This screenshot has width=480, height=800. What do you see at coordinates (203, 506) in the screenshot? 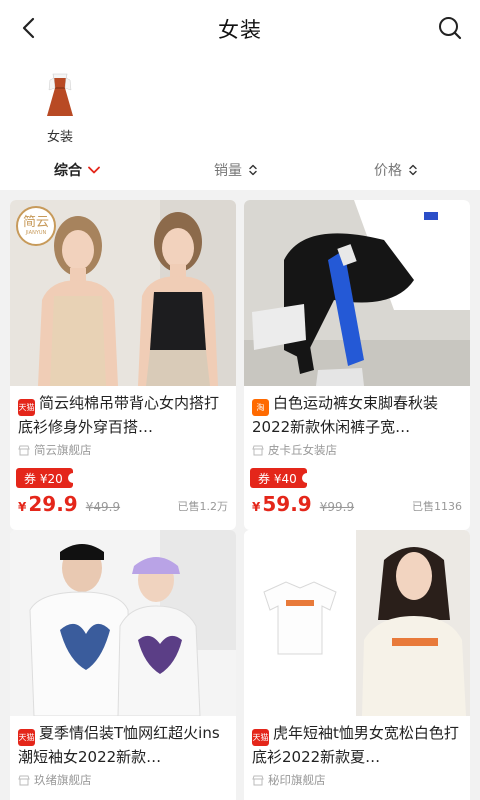
I see `sold-count: 已售1.2万` at bounding box center [203, 506].